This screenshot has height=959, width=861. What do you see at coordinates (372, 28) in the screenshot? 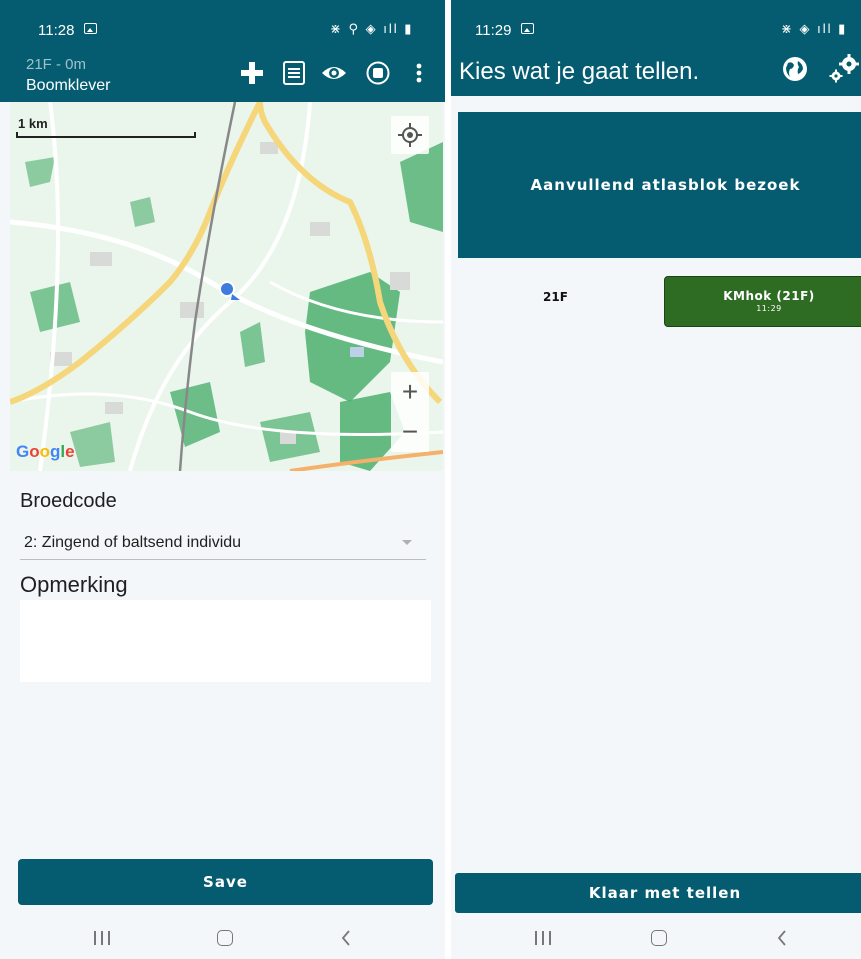
I see `system-icons: ⋇ ⚲ ◈ ıll ▮` at bounding box center [372, 28].